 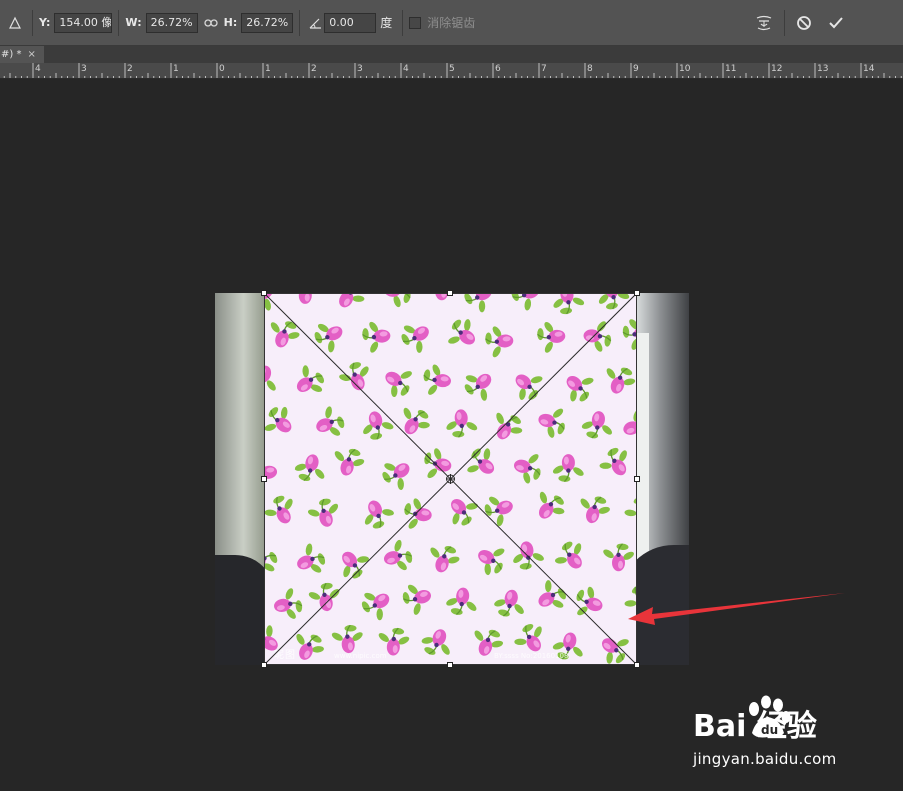 I want to click on transform-triangle-icon, so click(x=15, y=23).